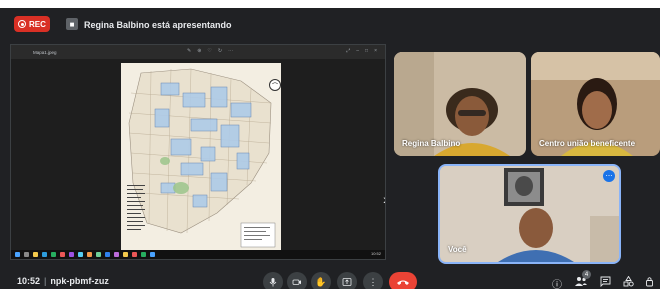 This screenshot has width=660, height=289. I want to click on more-options-button: ⋮, so click(373, 280).